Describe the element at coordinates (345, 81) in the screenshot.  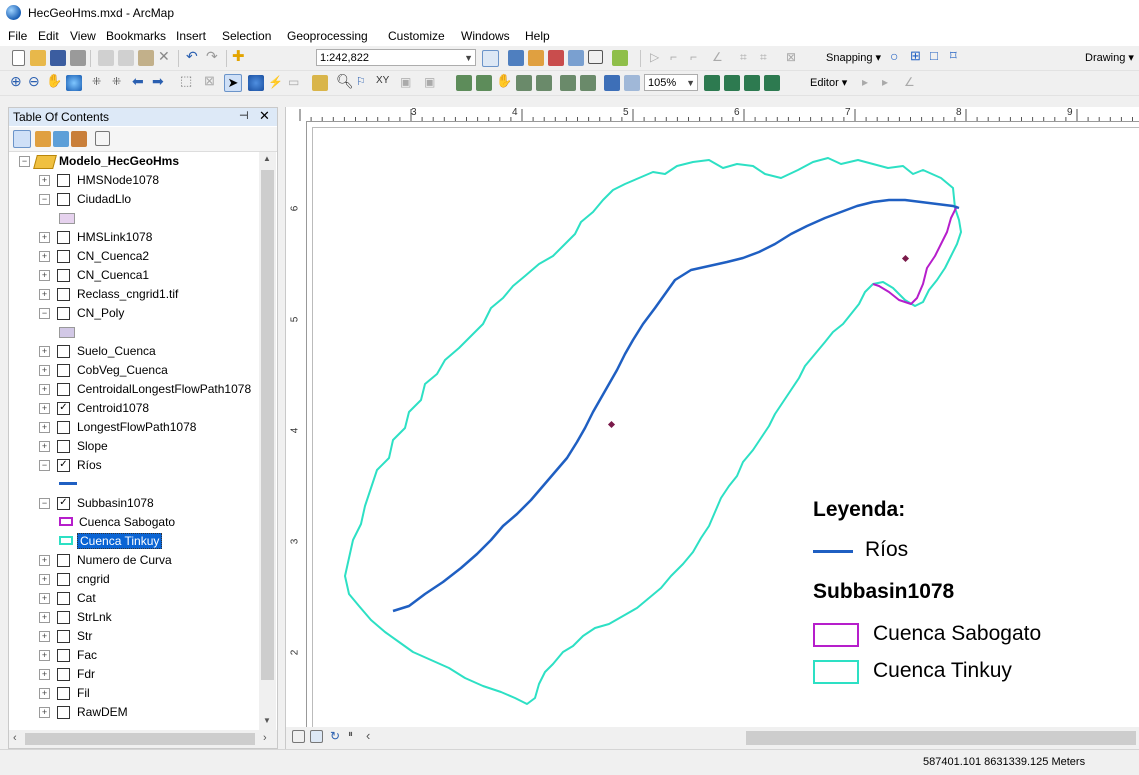
I see `find-icon: 🔍︎` at that location.